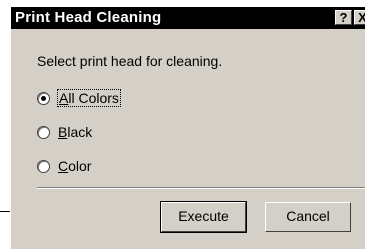 The width and height of the screenshot is (365, 249). Describe the element at coordinates (201, 188) in the screenshot. I see `separator` at that location.